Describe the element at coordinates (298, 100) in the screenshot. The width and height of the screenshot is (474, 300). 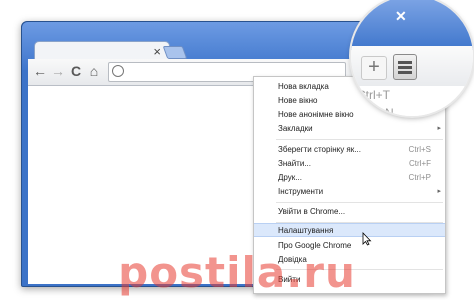
I see `menu-item-label: Нове вікно` at that location.